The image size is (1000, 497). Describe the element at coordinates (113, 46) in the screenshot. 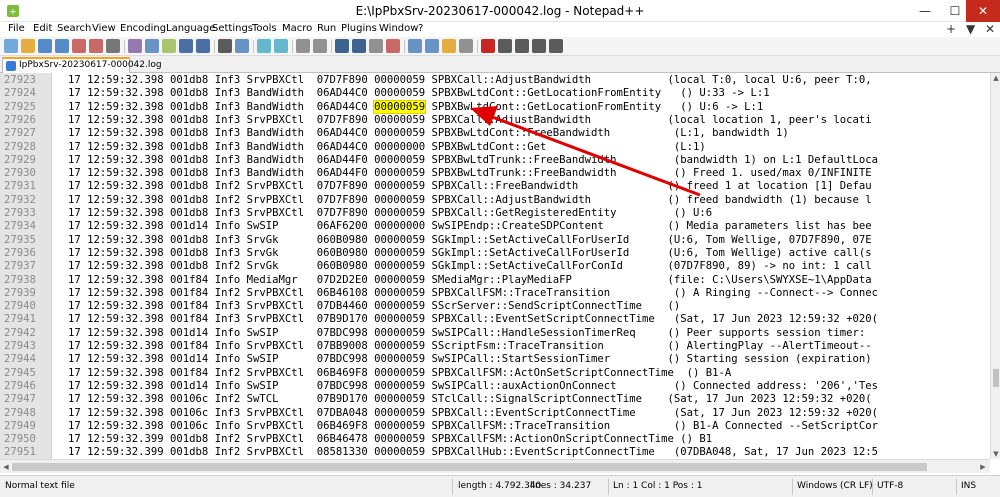

I see `print-icon` at that location.